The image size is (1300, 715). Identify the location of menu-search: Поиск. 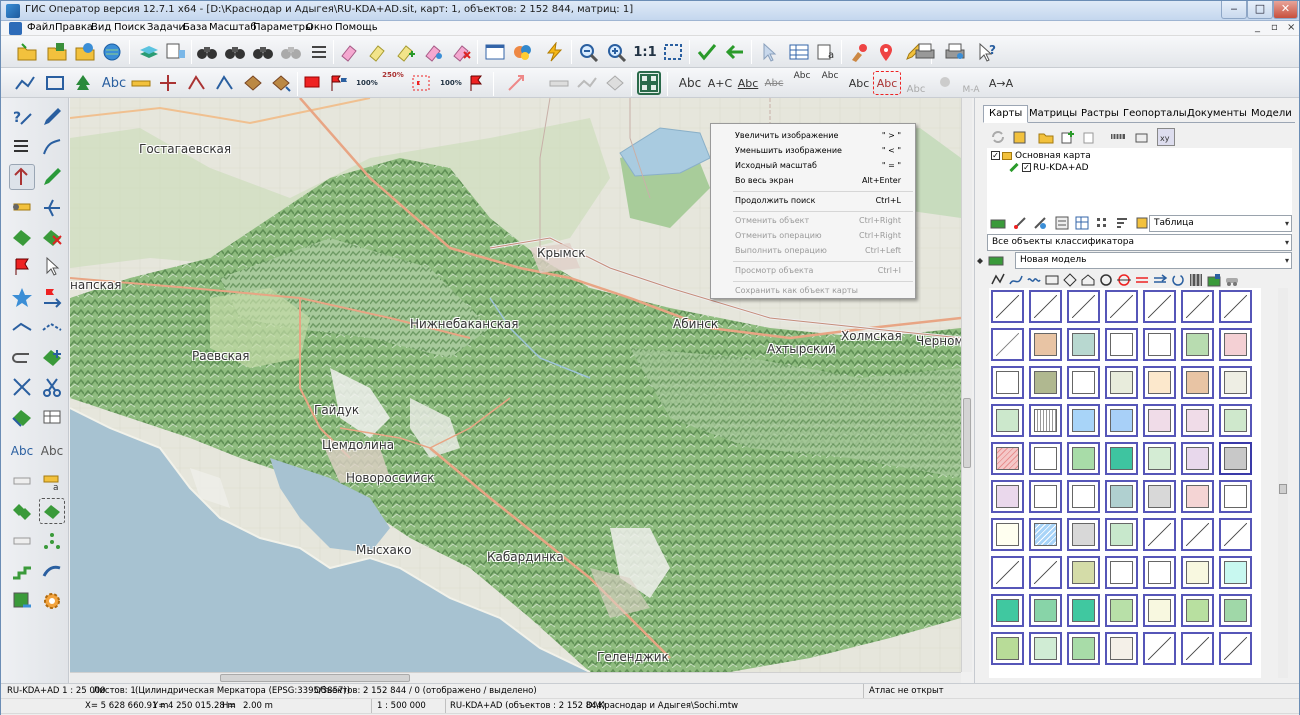
(130, 27).